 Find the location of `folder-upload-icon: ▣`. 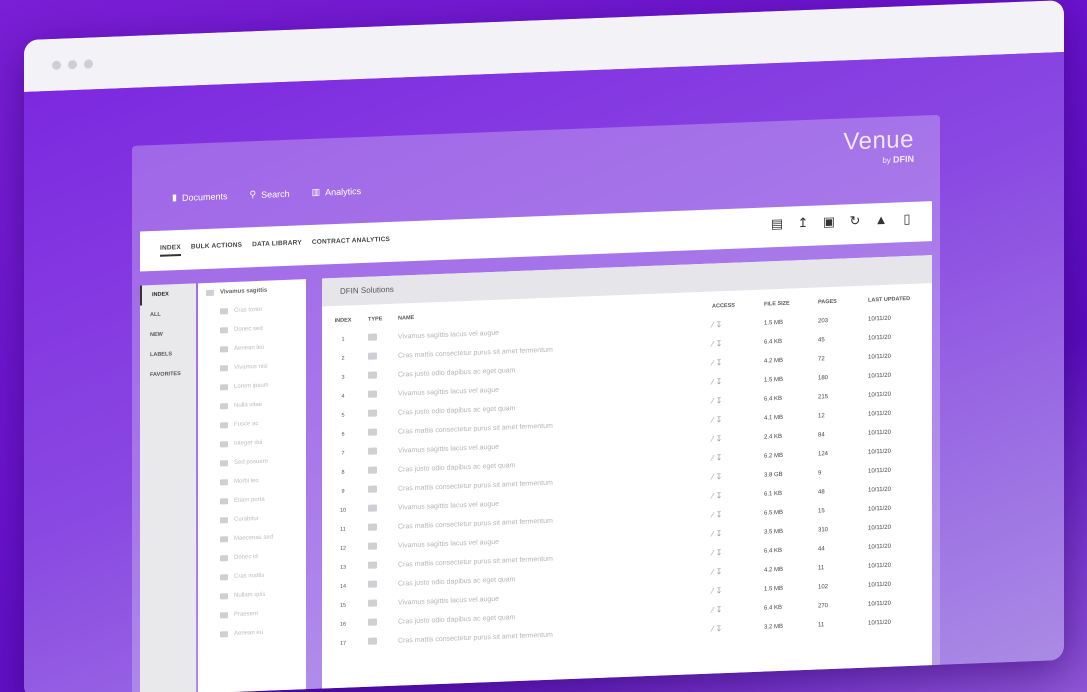

folder-upload-icon: ▣ is located at coordinates (829, 222).